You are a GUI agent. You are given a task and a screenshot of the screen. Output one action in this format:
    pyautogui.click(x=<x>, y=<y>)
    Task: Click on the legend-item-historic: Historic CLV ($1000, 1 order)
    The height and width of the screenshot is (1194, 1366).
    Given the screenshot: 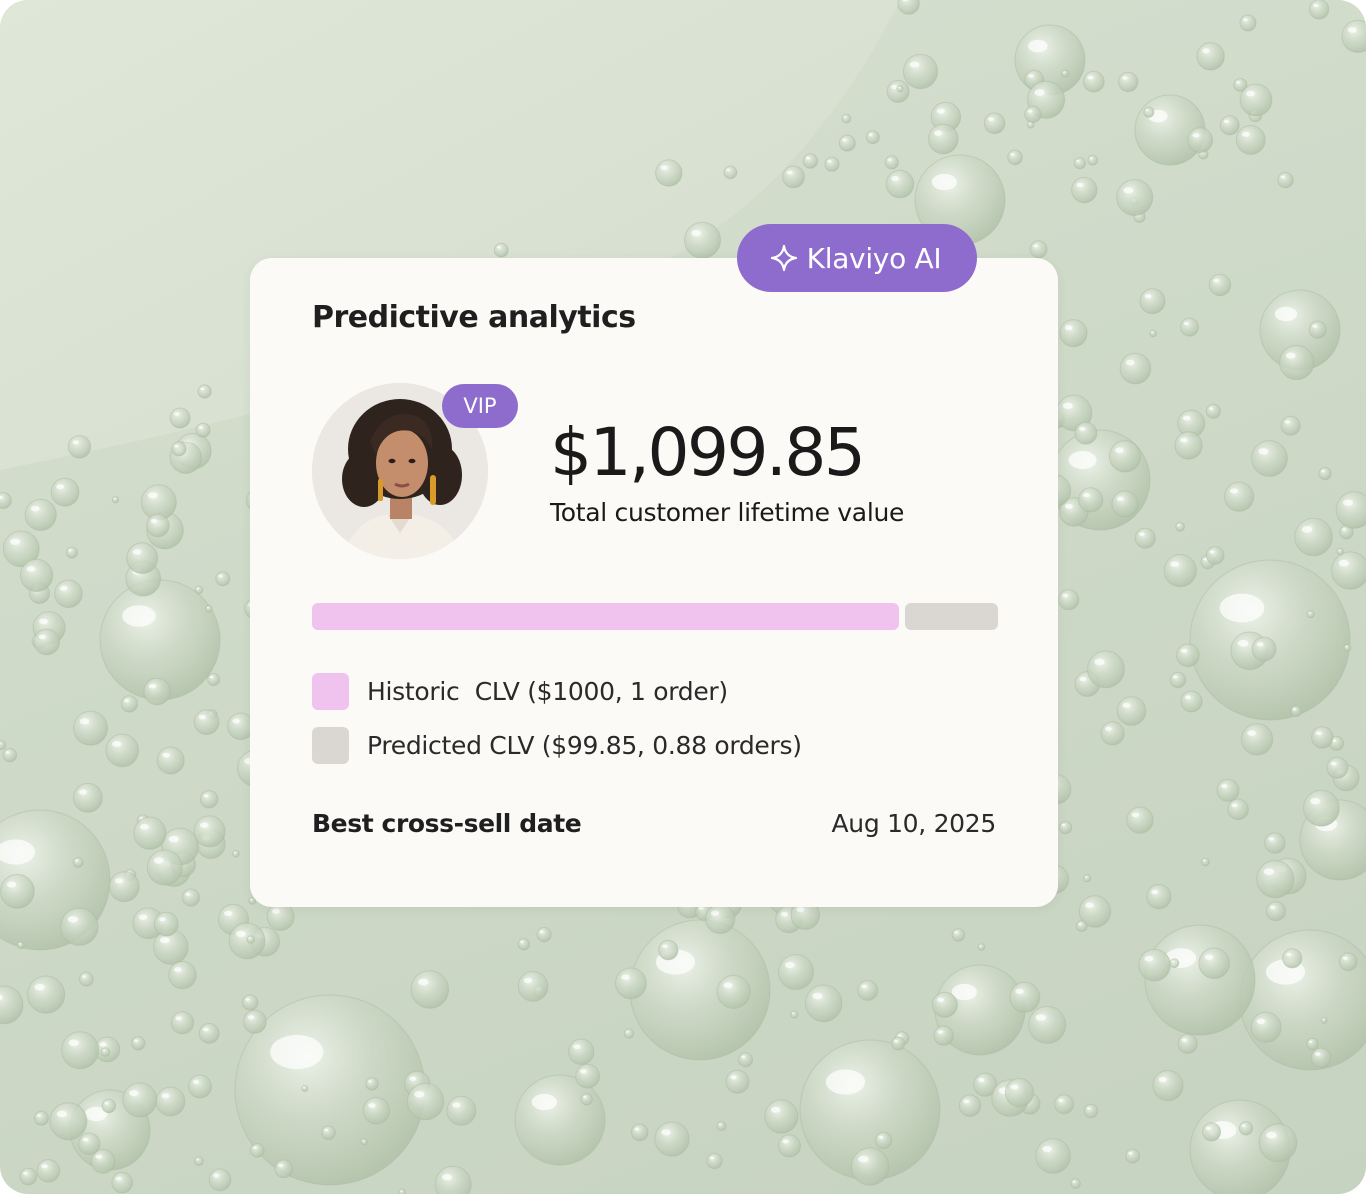 What is the action you would take?
    pyautogui.click(x=520, y=691)
    